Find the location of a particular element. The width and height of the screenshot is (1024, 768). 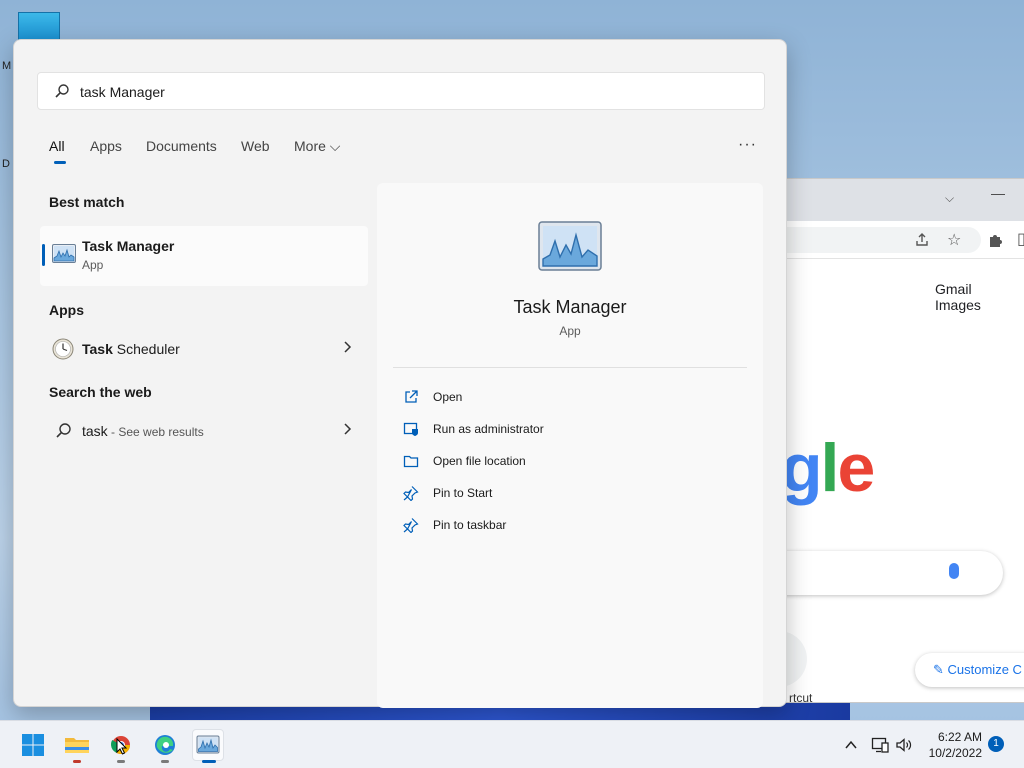

action-pin-to-taskbar: Pin to taskbar is located at coordinates (553, 526).